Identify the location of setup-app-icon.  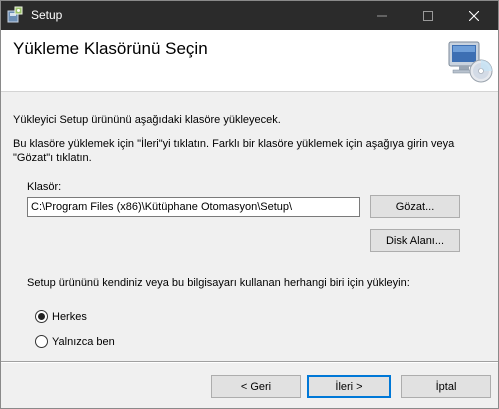
(15, 14).